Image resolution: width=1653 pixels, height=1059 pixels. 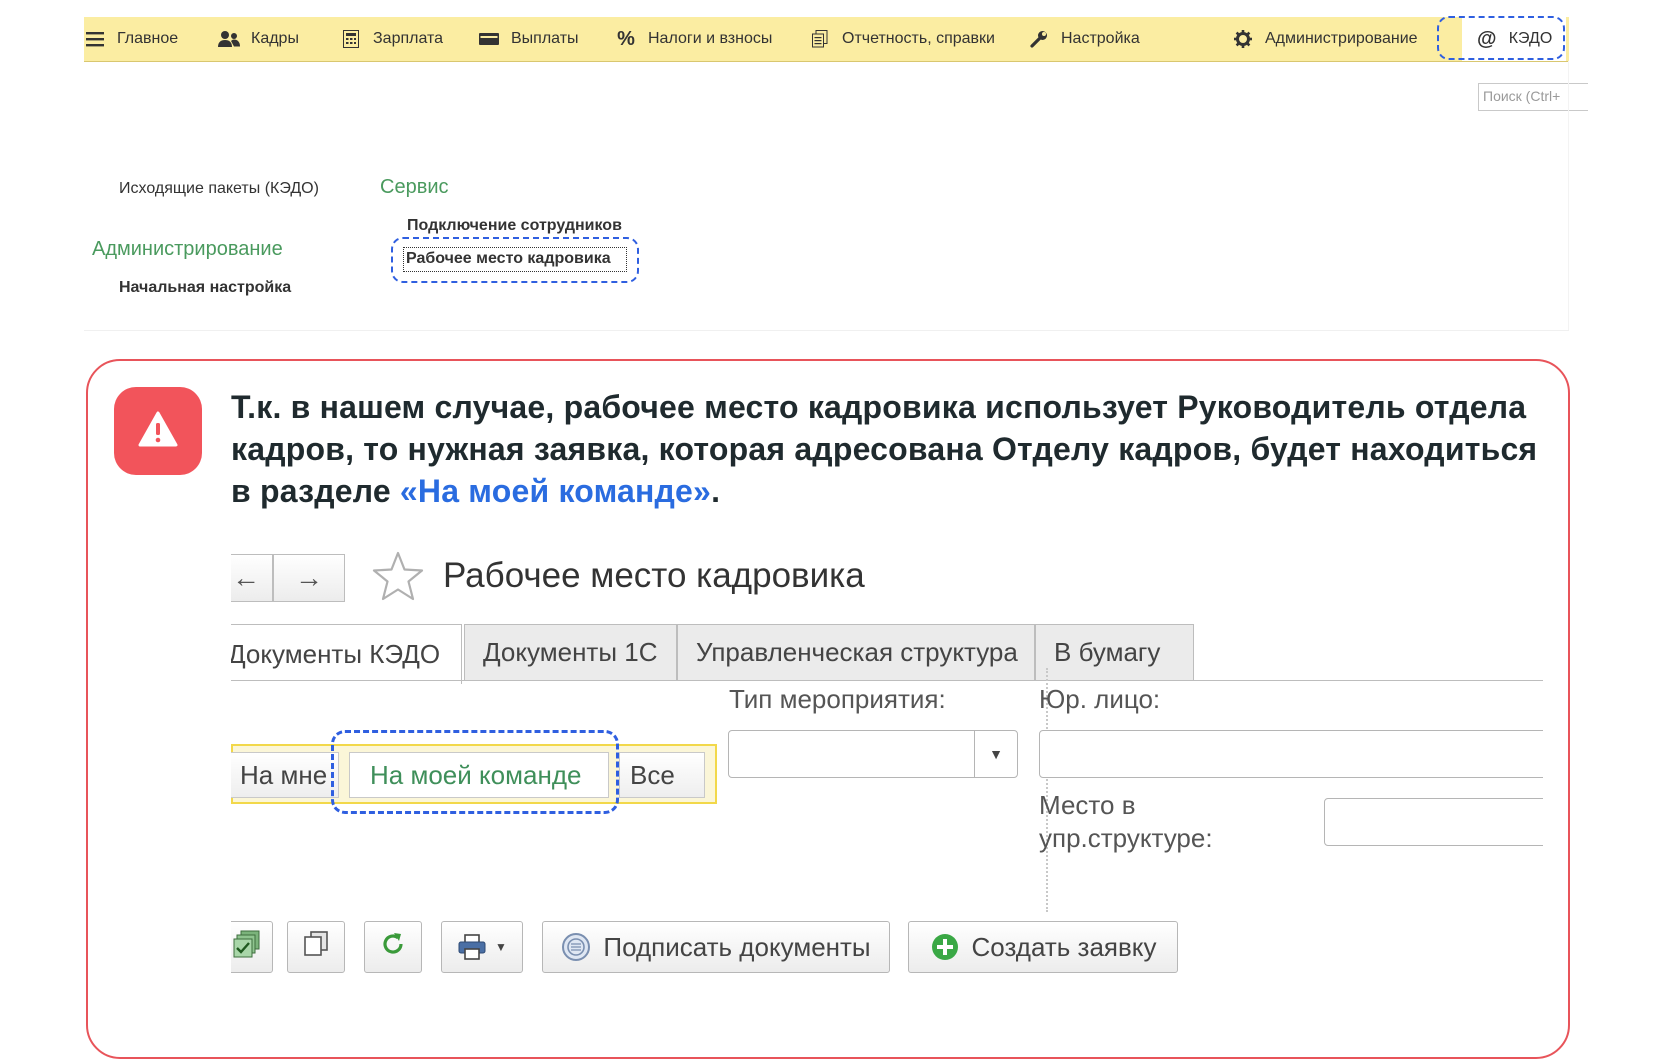 What do you see at coordinates (285, 775) in the screenshot?
I see `filter-on-me: На мне` at bounding box center [285, 775].